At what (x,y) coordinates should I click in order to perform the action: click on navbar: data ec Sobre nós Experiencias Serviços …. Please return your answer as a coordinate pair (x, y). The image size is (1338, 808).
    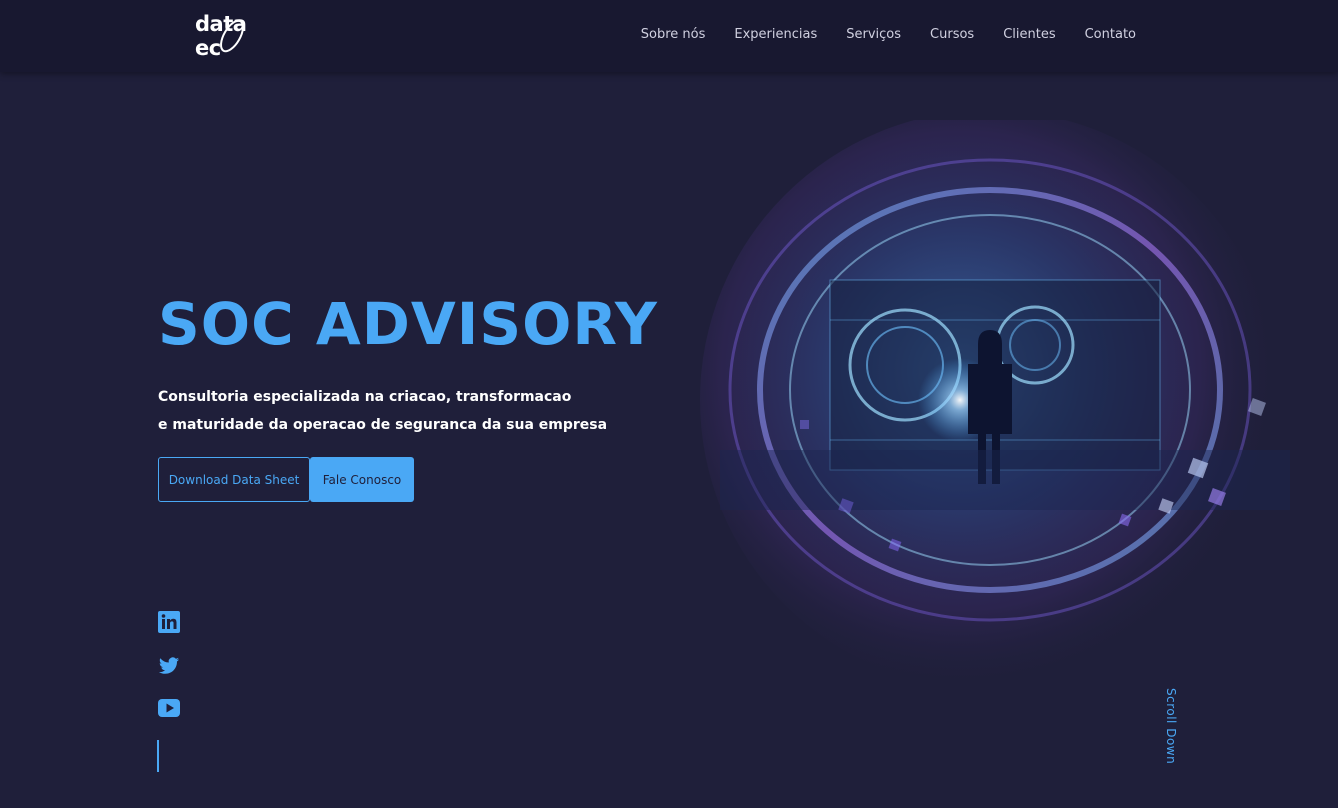
    Looking at the image, I should click on (669, 36).